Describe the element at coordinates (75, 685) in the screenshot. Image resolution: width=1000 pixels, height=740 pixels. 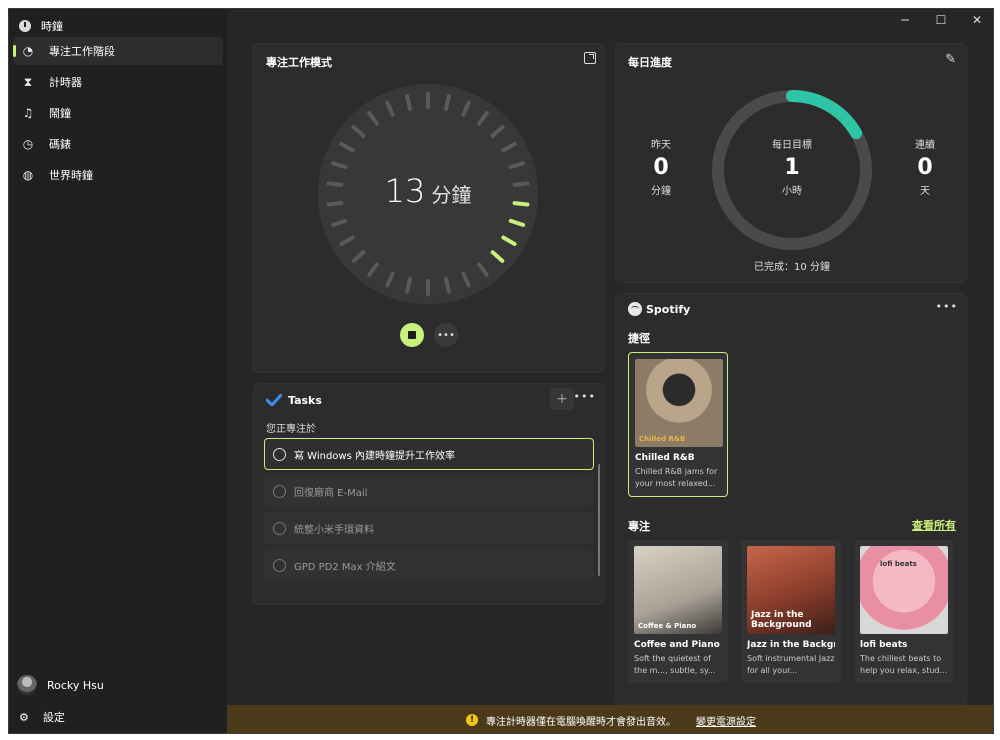
I see `user-name: Rocky Hsu` at that location.